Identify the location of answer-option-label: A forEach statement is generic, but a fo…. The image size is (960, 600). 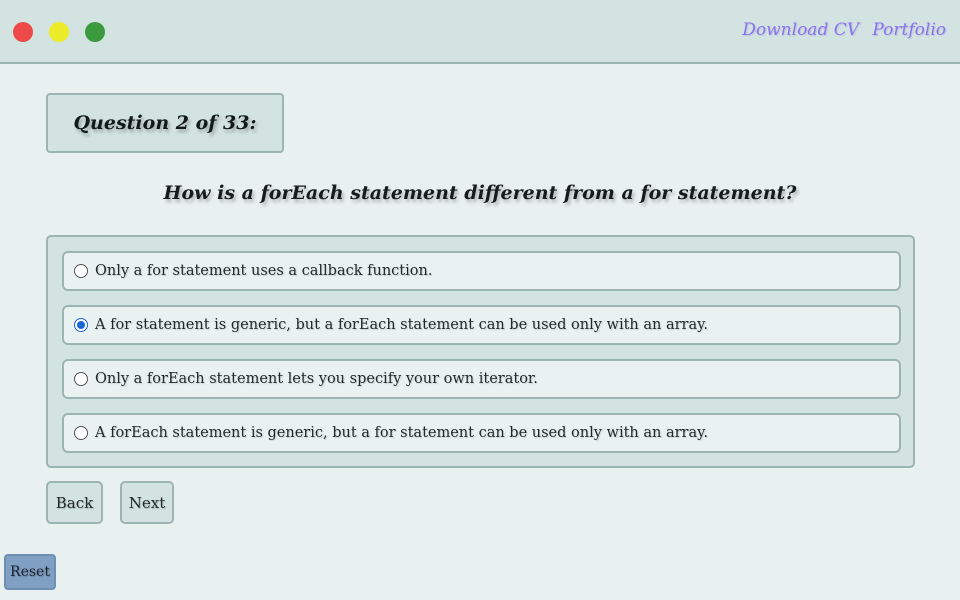
(401, 433).